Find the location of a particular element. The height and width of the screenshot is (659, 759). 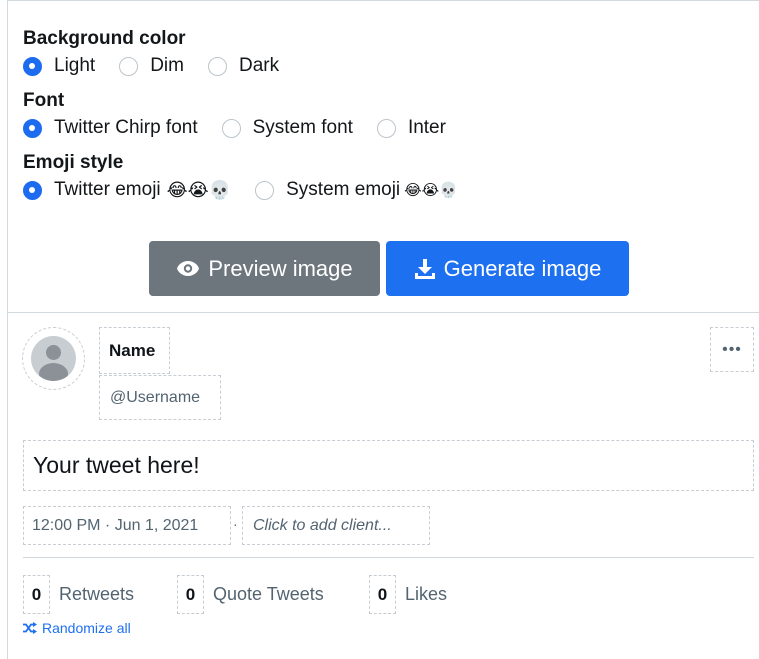

font-option-inter: Inter is located at coordinates (411, 128).